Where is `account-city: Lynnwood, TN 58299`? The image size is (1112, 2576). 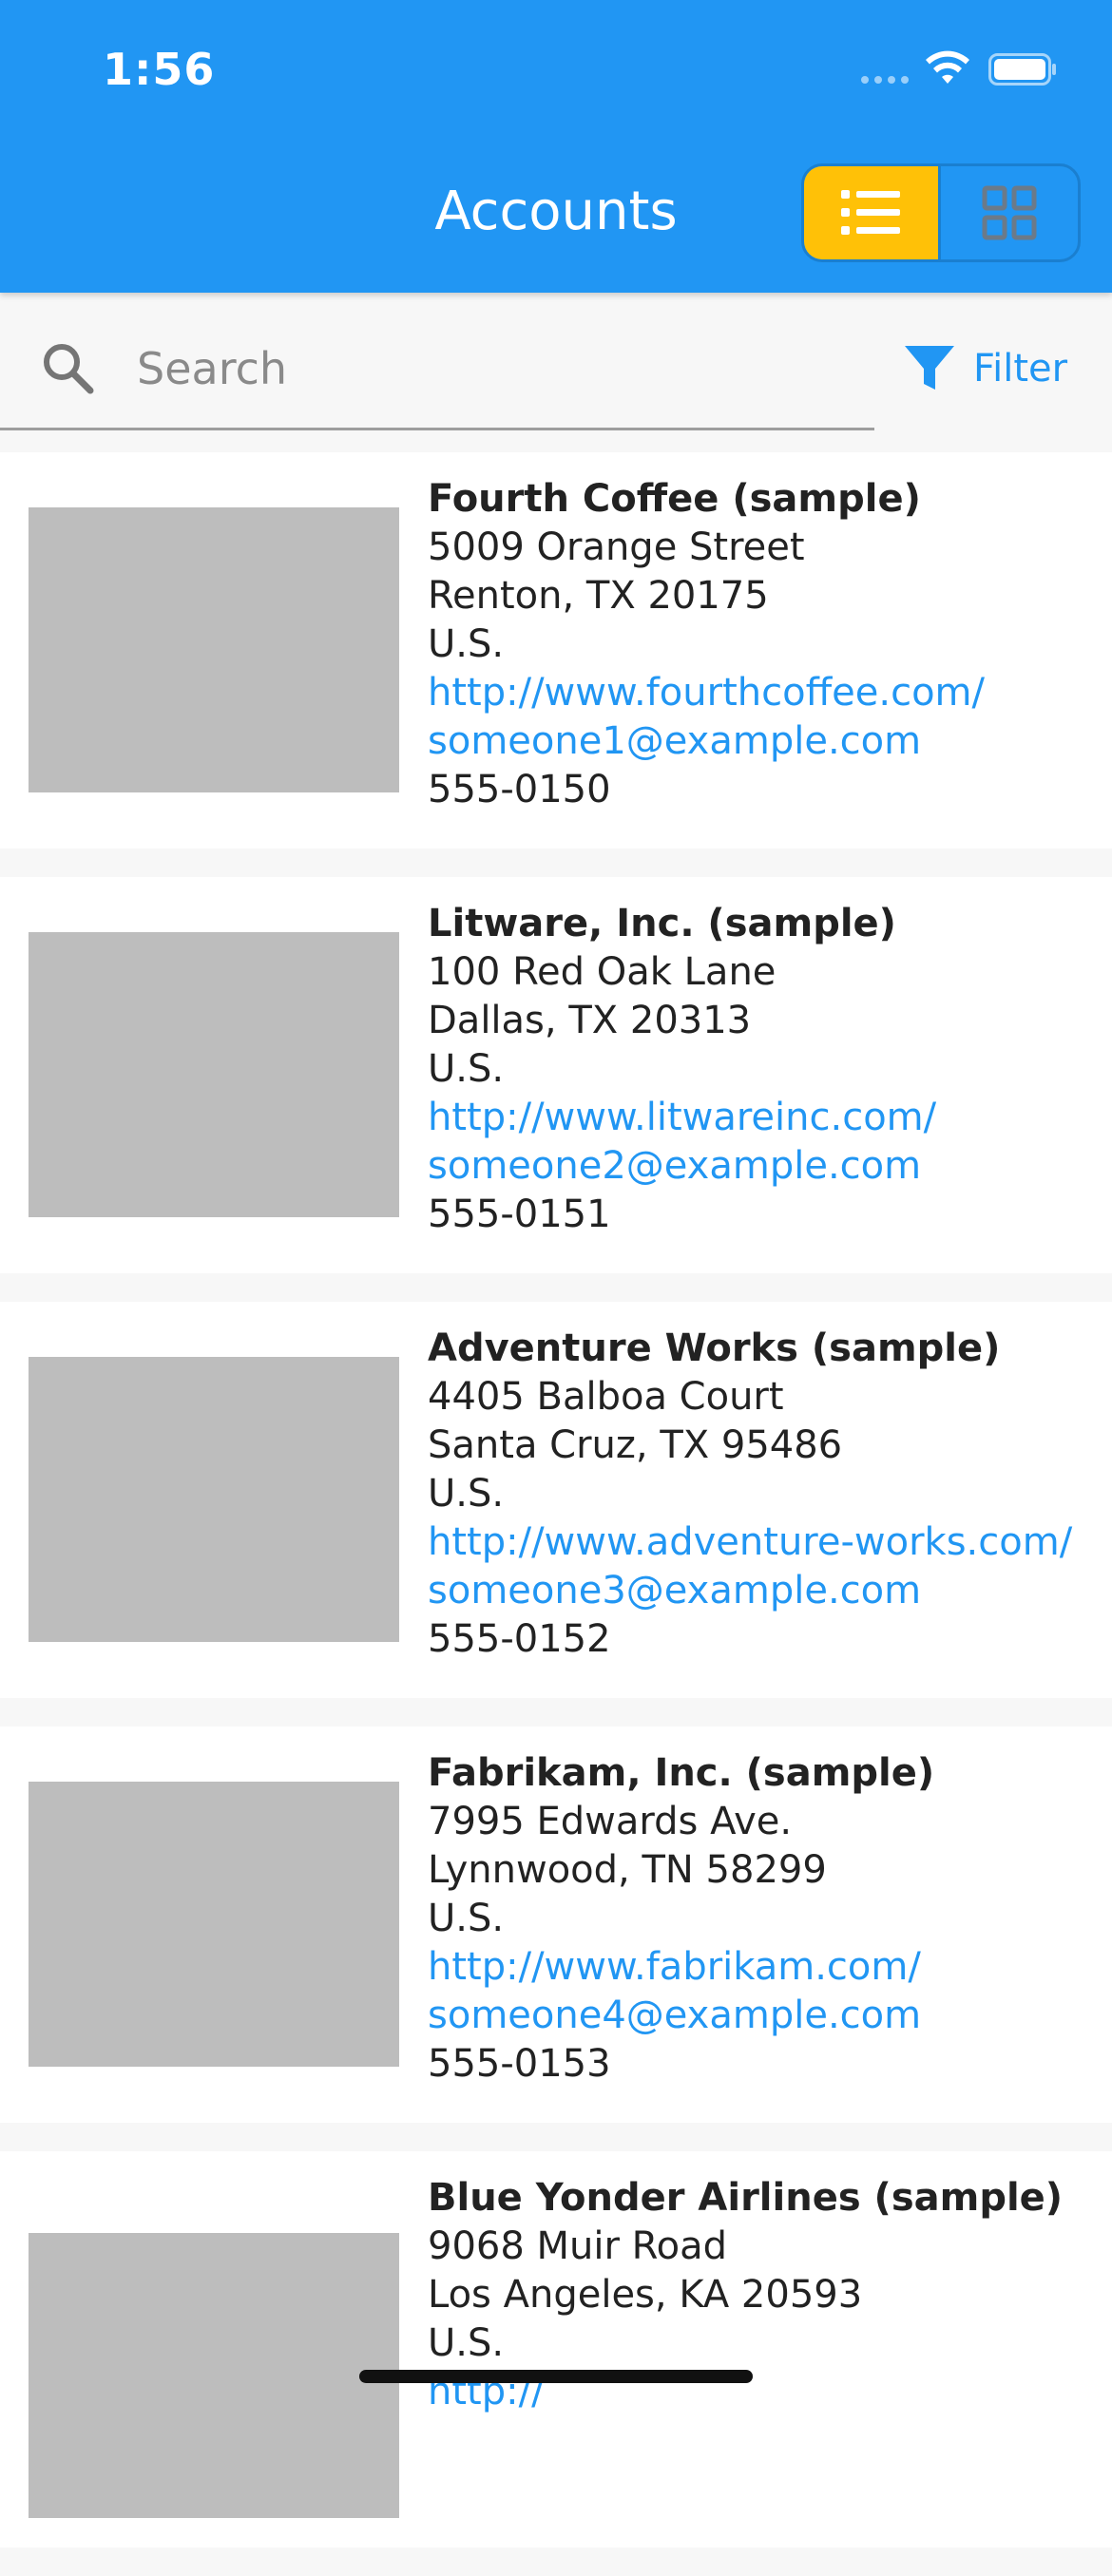
account-city: Lynnwood, TN 58299 is located at coordinates (627, 1870).